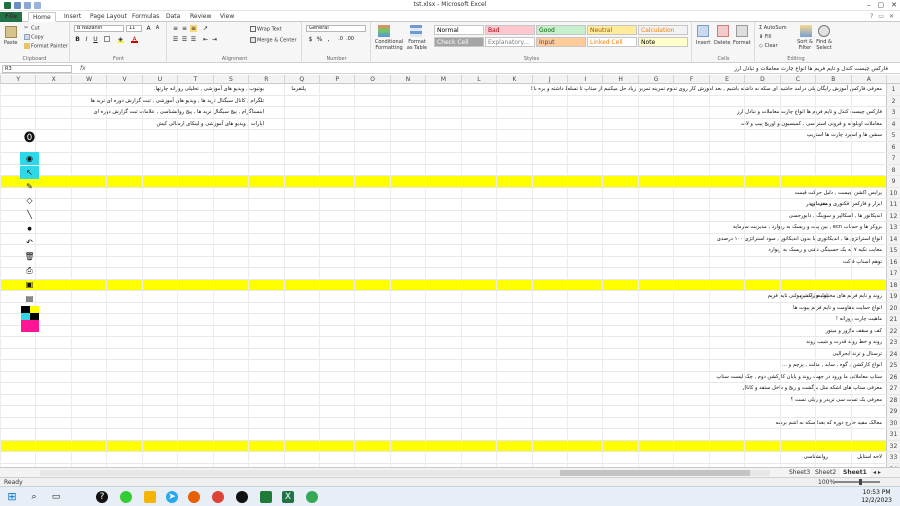  What do you see at coordinates (742, 31) in the screenshot?
I see `format-cells-icon` at bounding box center [742, 31].